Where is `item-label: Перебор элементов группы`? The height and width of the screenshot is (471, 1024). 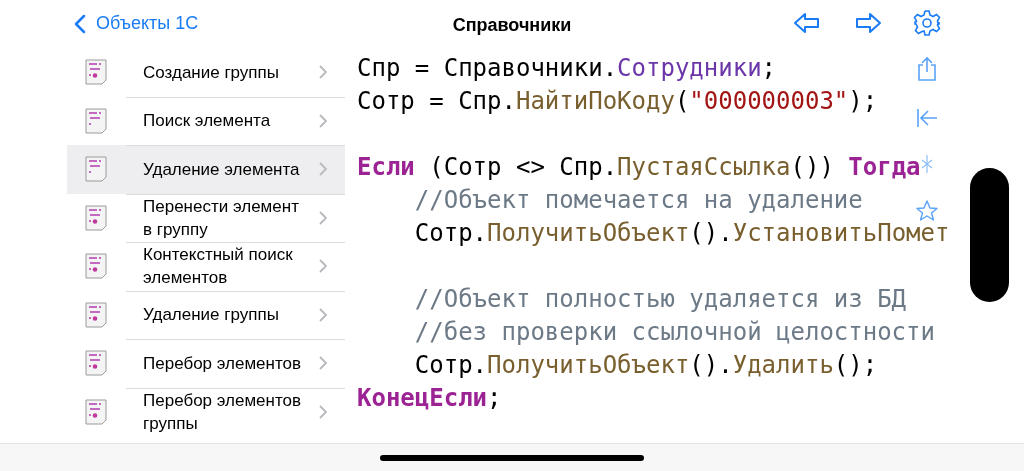
item-label: Перебор элементов группы is located at coordinates (223, 412).